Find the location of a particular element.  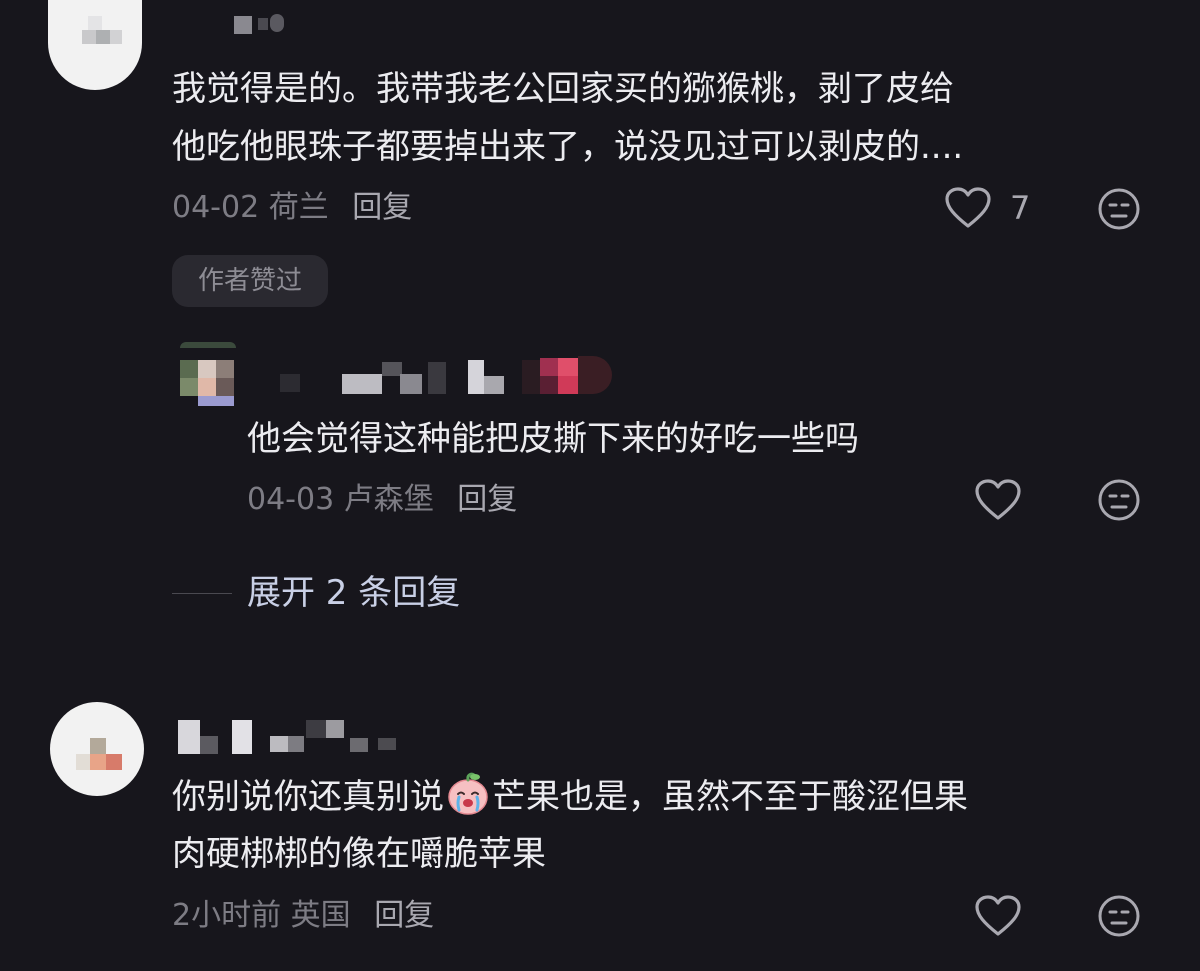

comment-location: 荷兰 is located at coordinates (298, 207).